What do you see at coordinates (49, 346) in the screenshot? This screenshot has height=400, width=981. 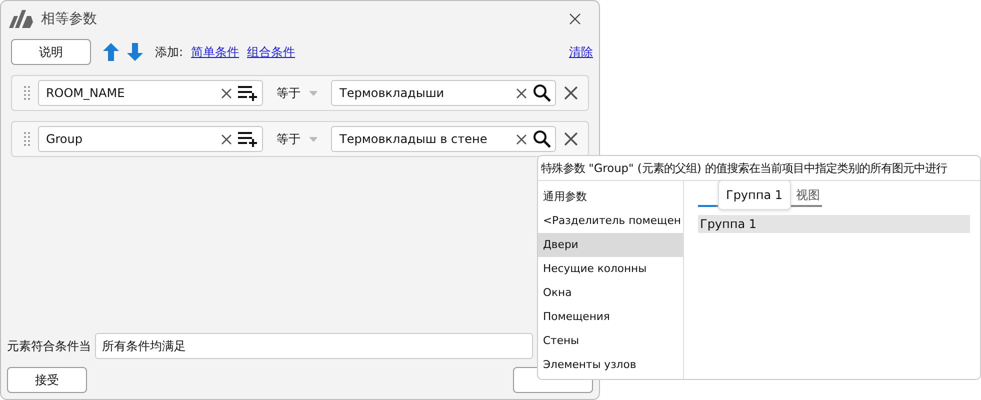 I see `match-label: 元素符合条件当` at bounding box center [49, 346].